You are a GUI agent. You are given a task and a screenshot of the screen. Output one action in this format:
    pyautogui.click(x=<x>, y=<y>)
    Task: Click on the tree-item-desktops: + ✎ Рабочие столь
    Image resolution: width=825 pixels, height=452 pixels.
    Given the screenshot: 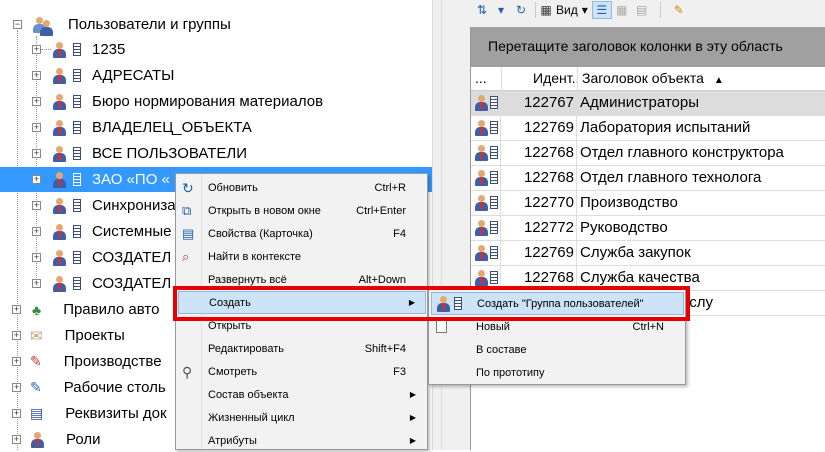 What is the action you would take?
    pyautogui.click(x=89, y=387)
    